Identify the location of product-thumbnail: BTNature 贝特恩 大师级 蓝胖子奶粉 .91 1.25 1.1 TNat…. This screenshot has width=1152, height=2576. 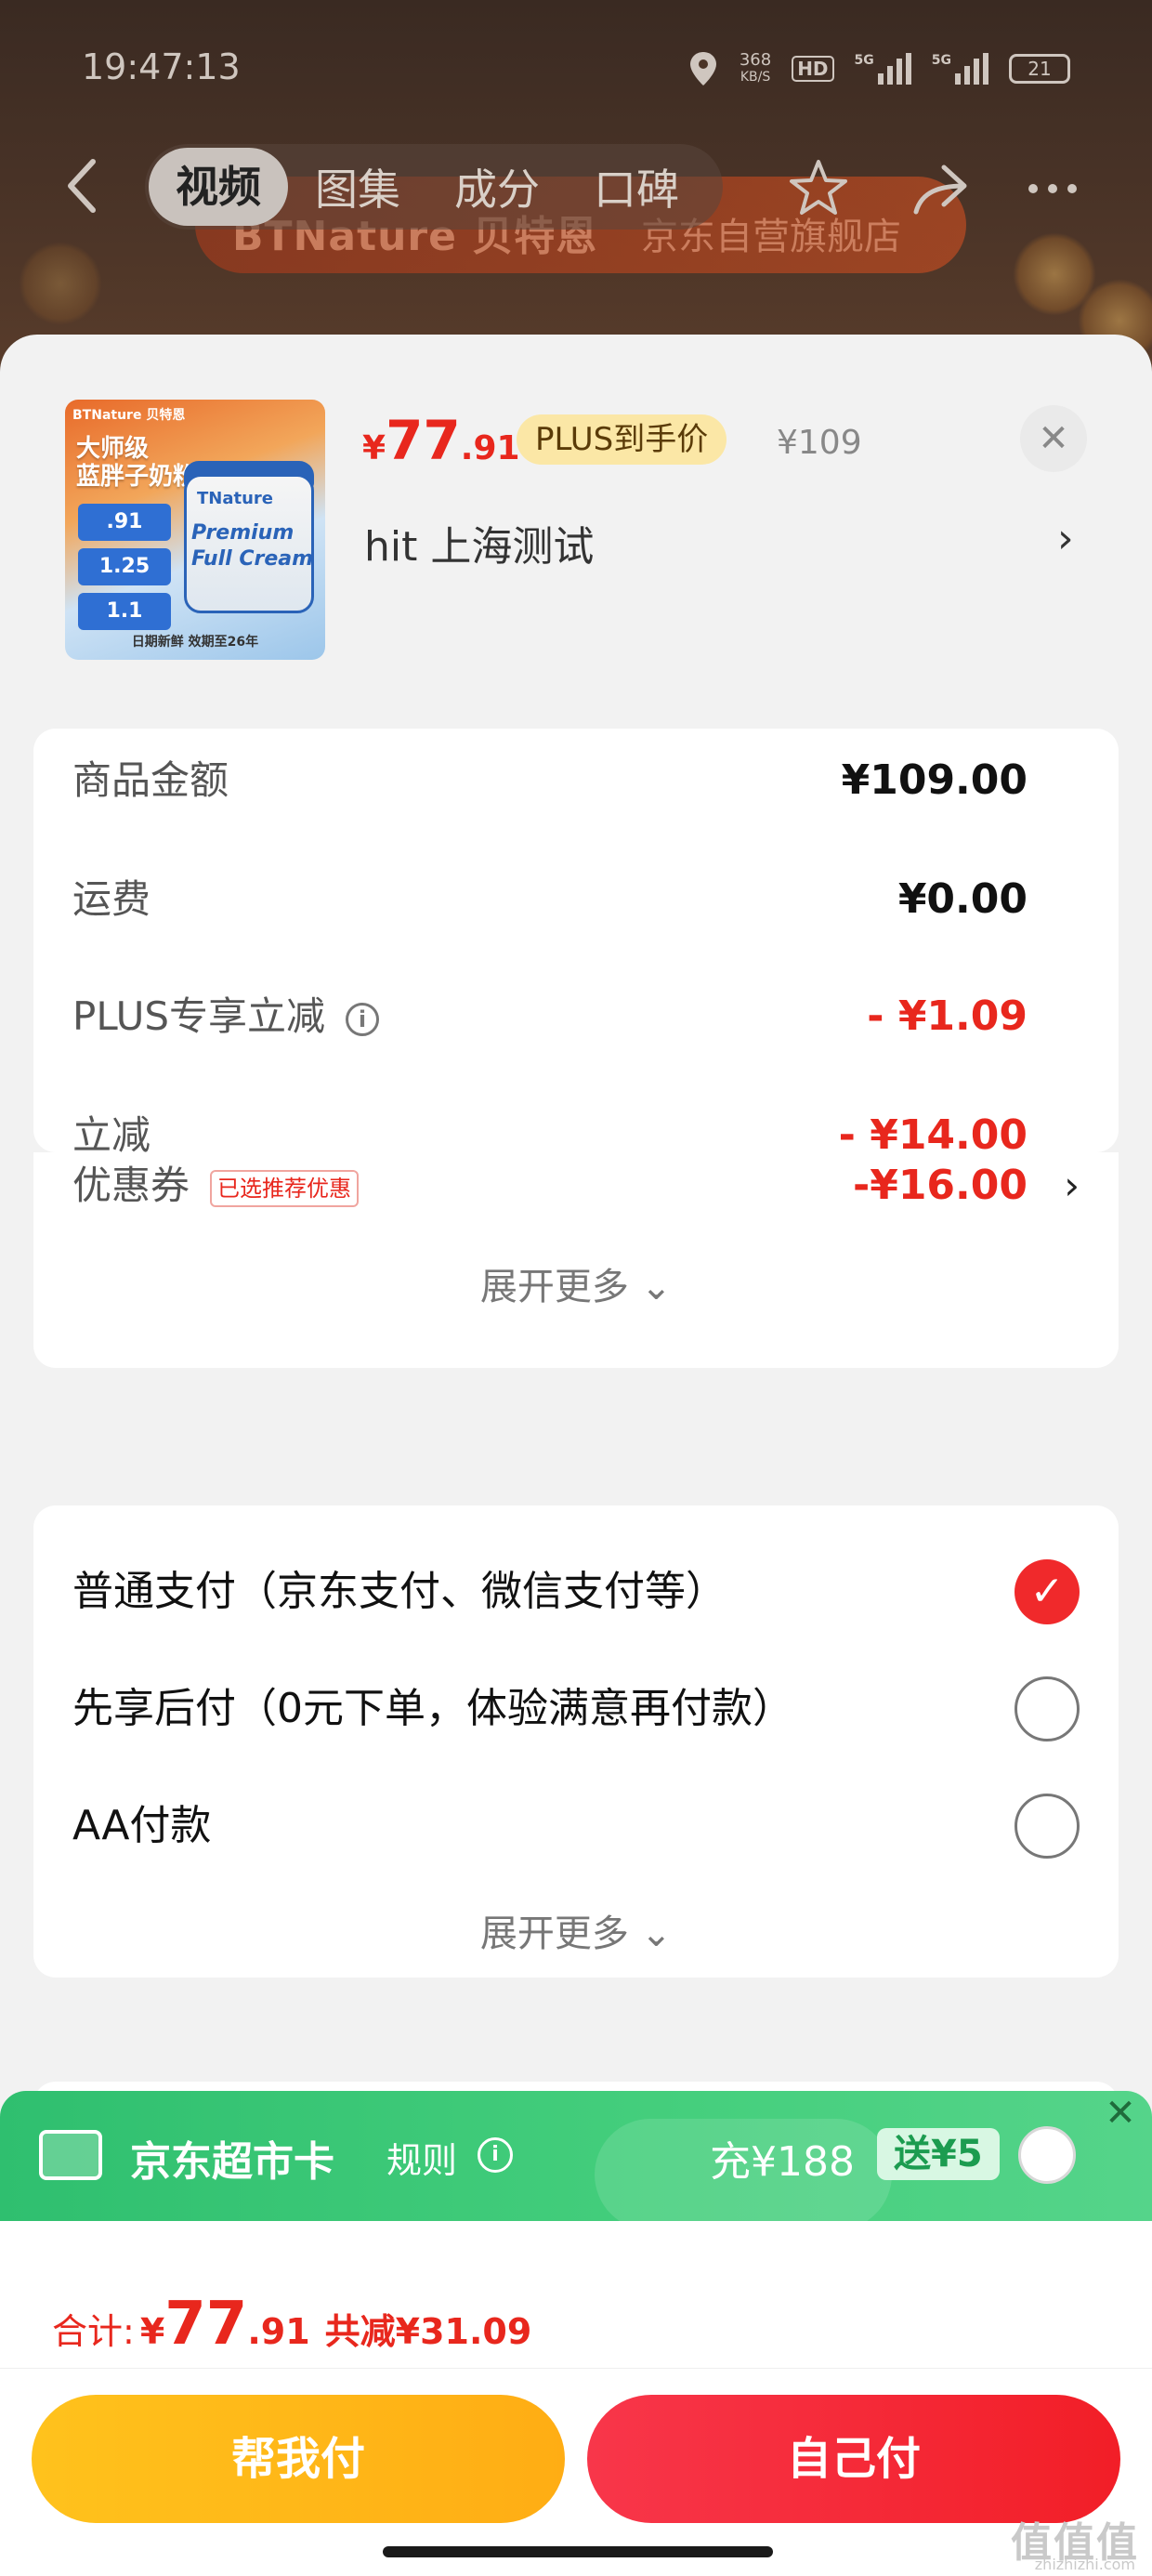
(195, 530).